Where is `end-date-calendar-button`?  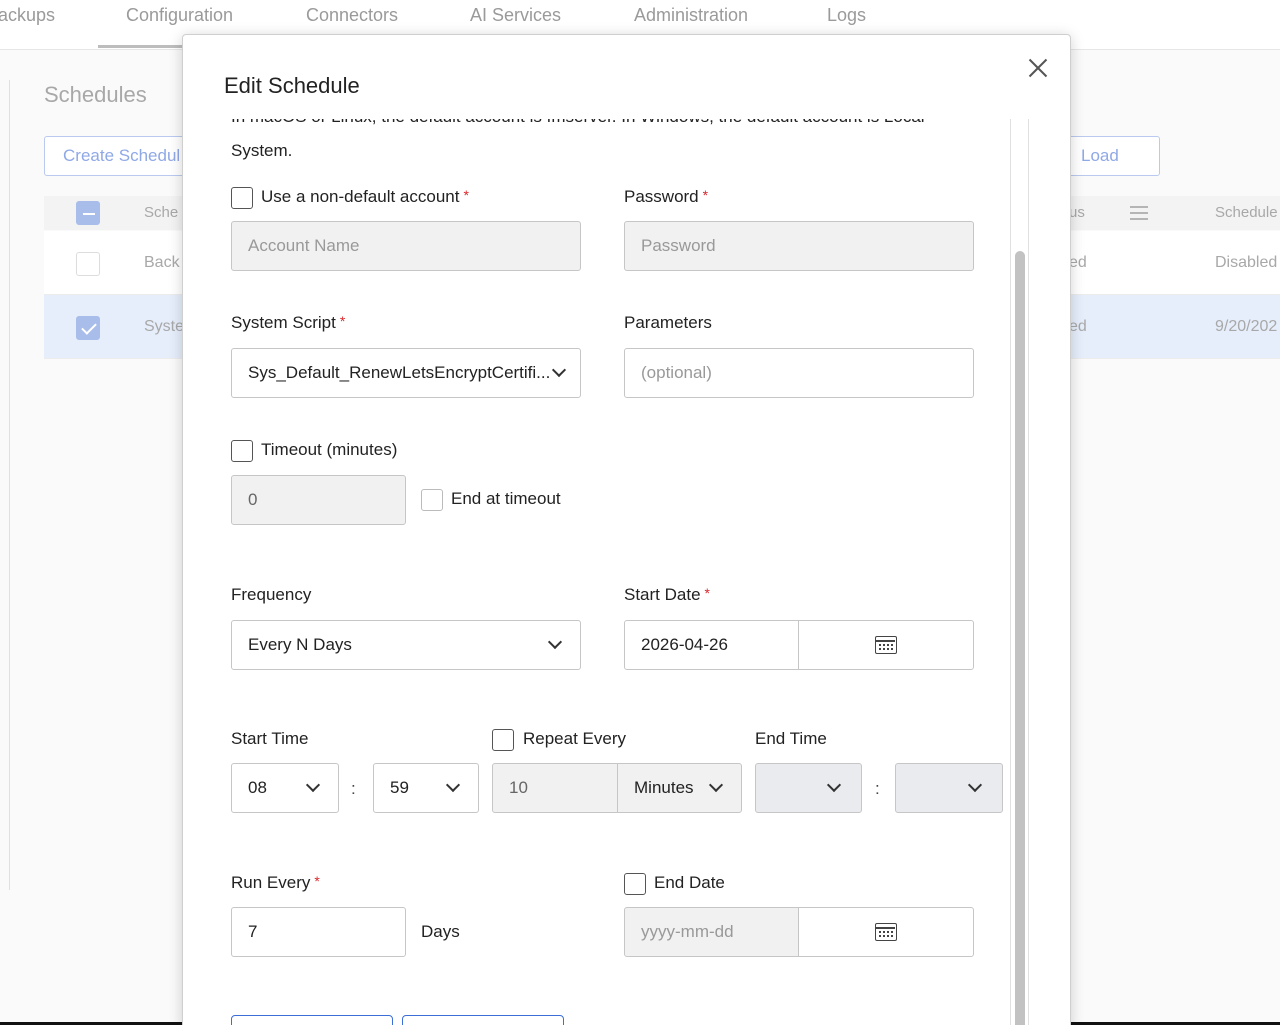 end-date-calendar-button is located at coordinates (886, 932).